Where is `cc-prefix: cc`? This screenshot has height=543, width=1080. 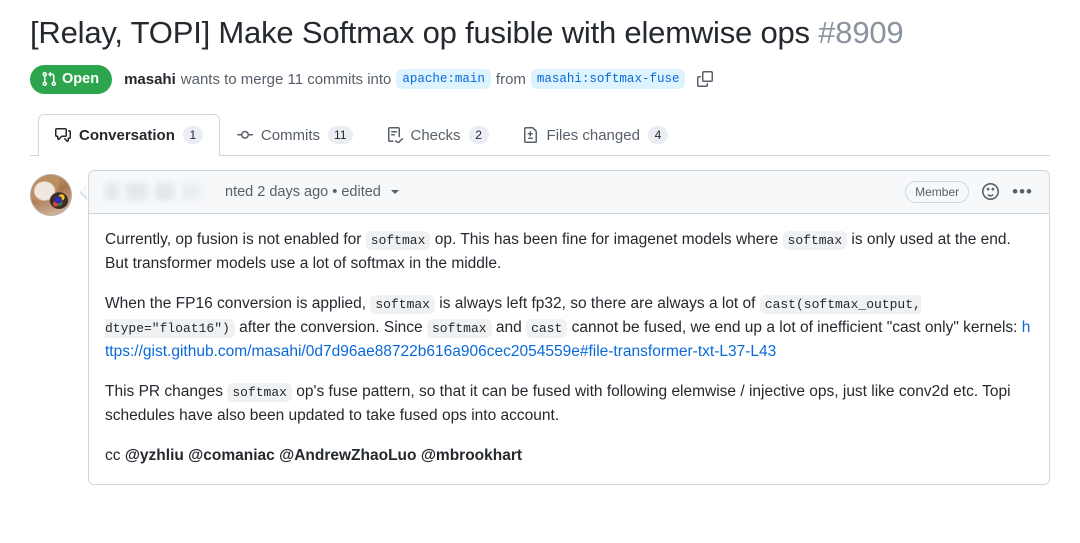
cc-prefix: cc is located at coordinates (115, 455).